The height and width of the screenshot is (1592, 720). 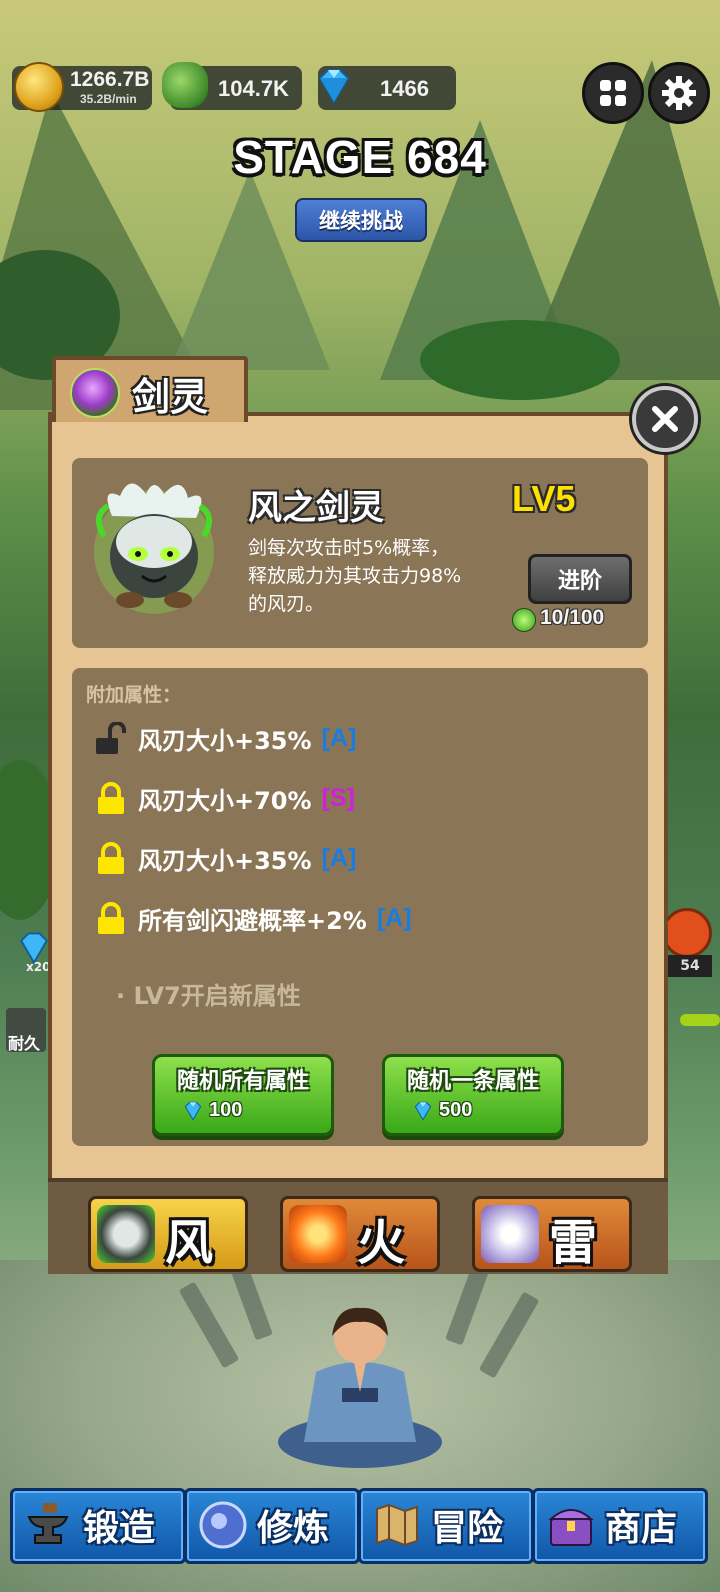 I want to click on side-gem-multiplier: x20, so click(x=38, y=967).